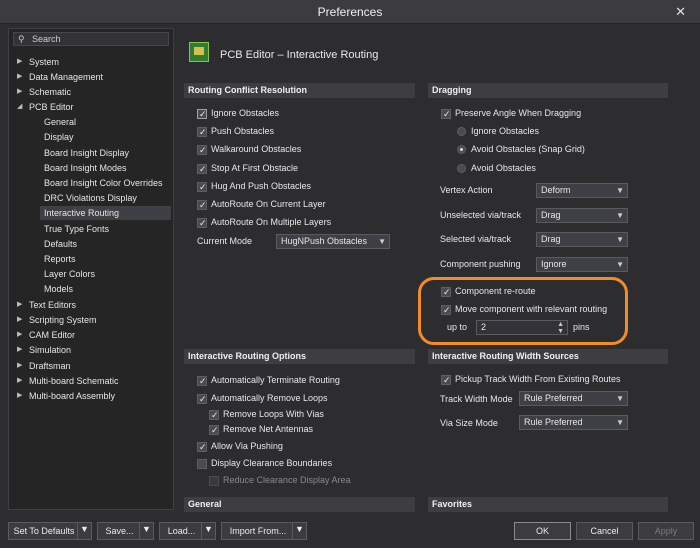  Describe the element at coordinates (50, 366) in the screenshot. I see `sidebar-item-label: Draftsman` at that location.